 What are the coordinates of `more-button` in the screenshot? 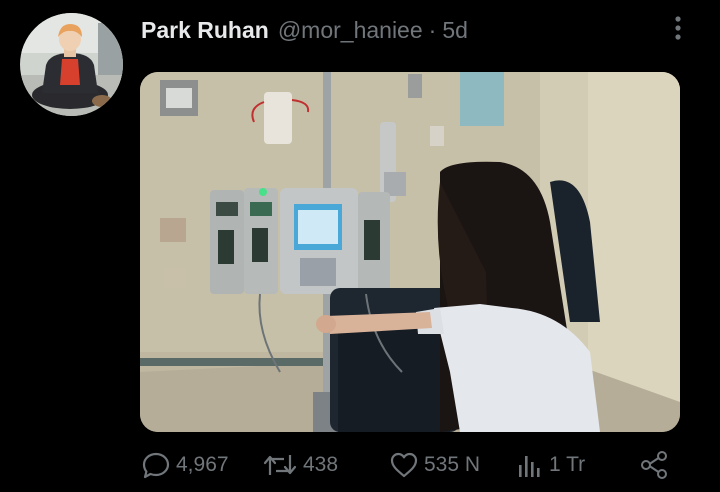 It's located at (678, 30).